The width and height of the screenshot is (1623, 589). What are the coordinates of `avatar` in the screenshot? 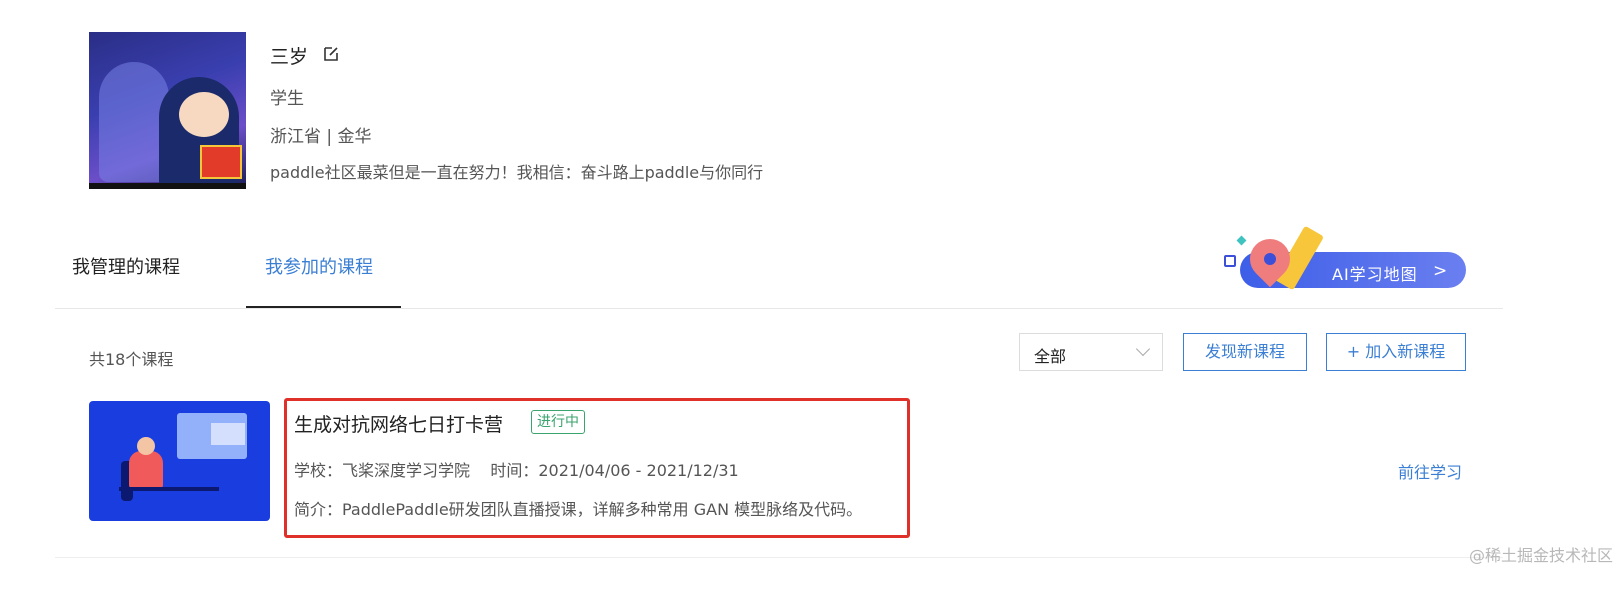 It's located at (167, 110).